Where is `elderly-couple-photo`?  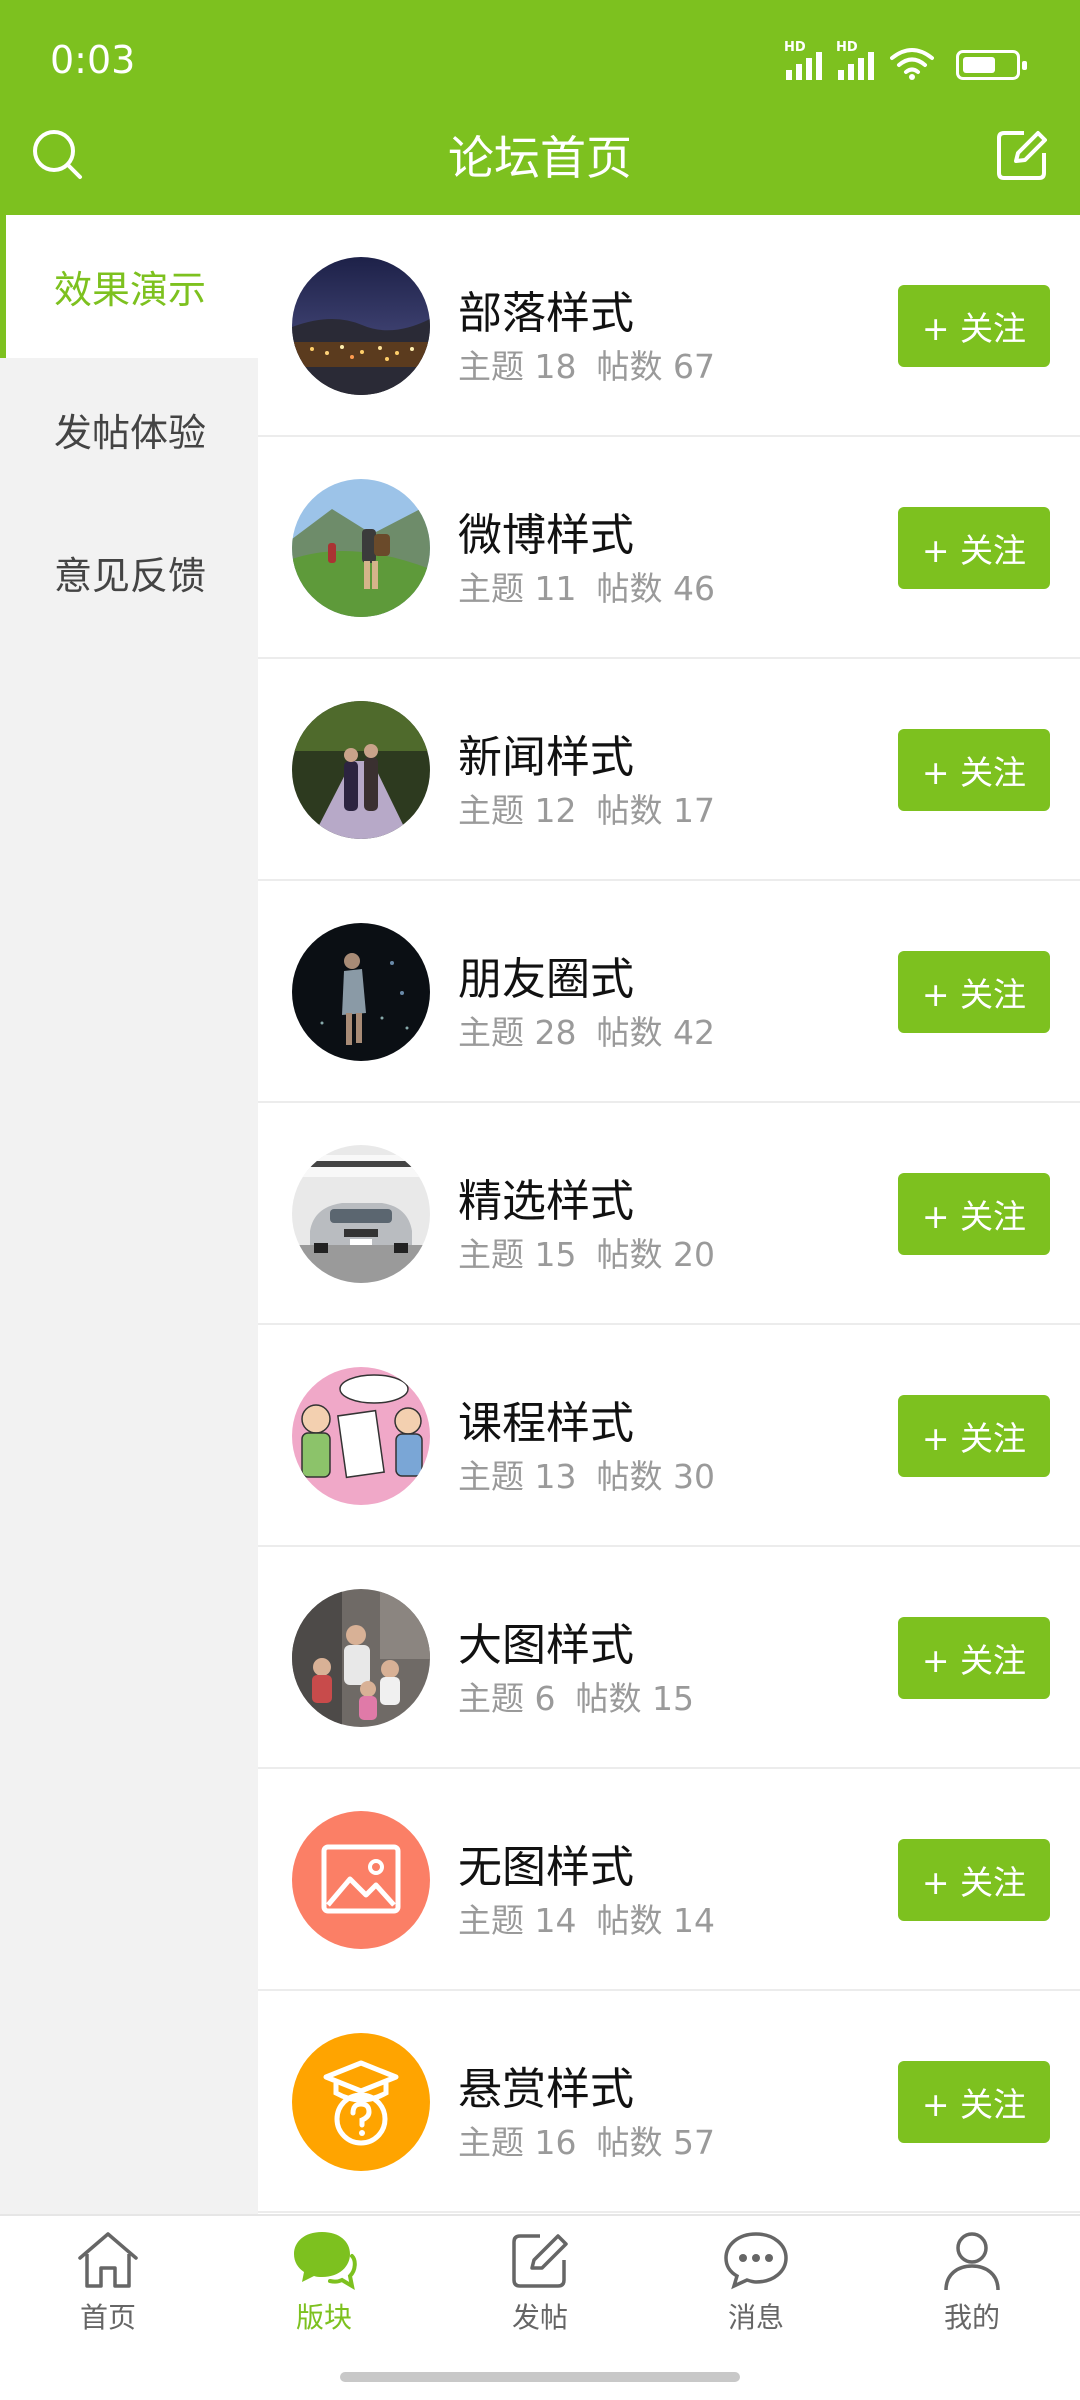
elderly-couple-photo is located at coordinates (361, 770).